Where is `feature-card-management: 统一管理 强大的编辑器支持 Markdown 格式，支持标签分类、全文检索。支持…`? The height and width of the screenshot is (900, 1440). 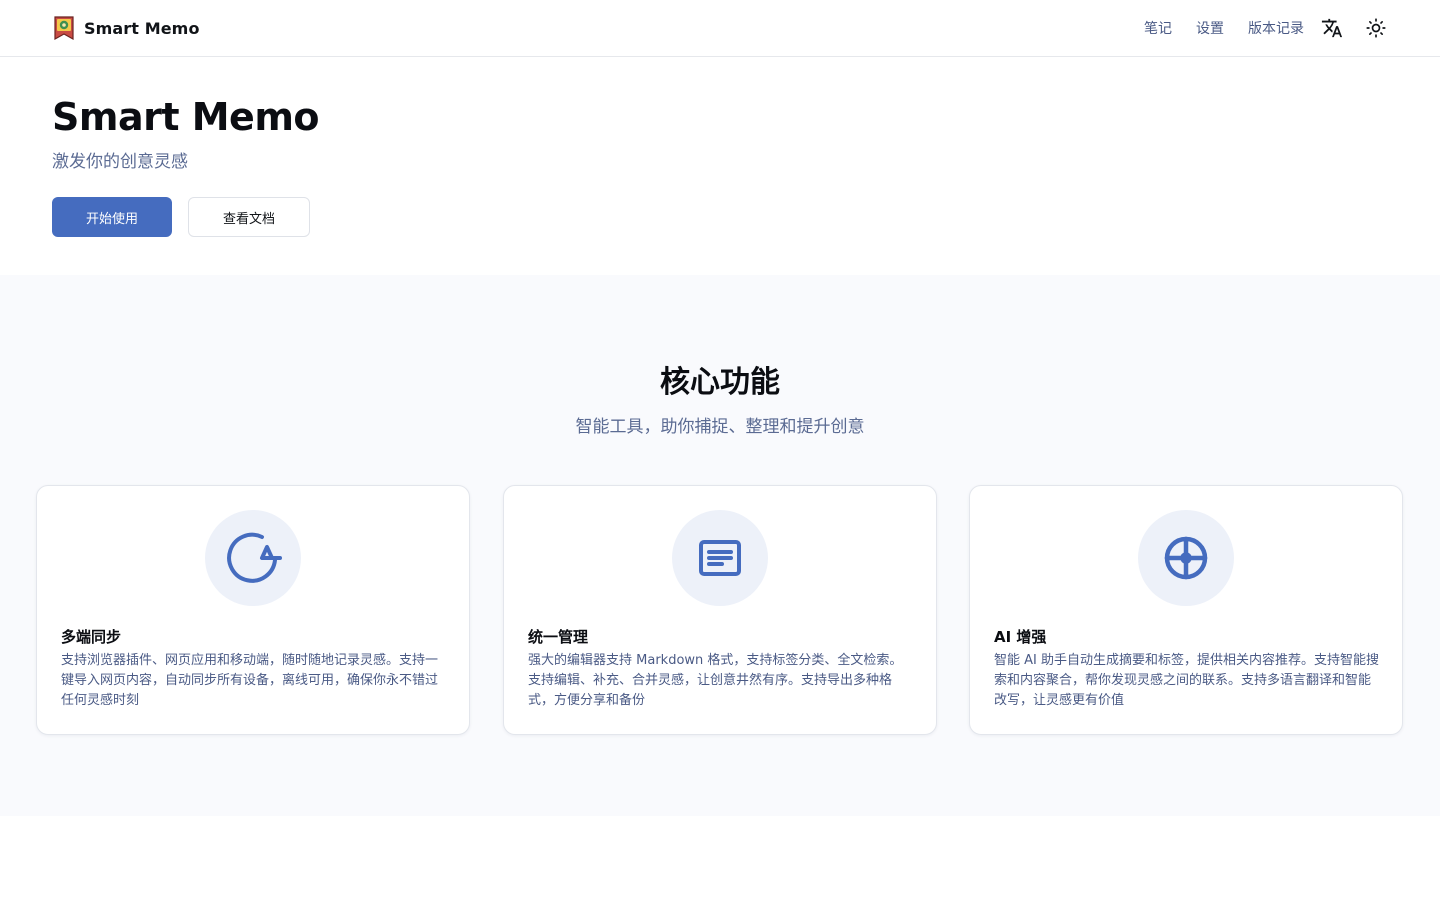
feature-card-management: 统一管理 强大的编辑器支持 Markdown 格式，支持标签分类、全文检索。支持… is located at coordinates (720, 610).